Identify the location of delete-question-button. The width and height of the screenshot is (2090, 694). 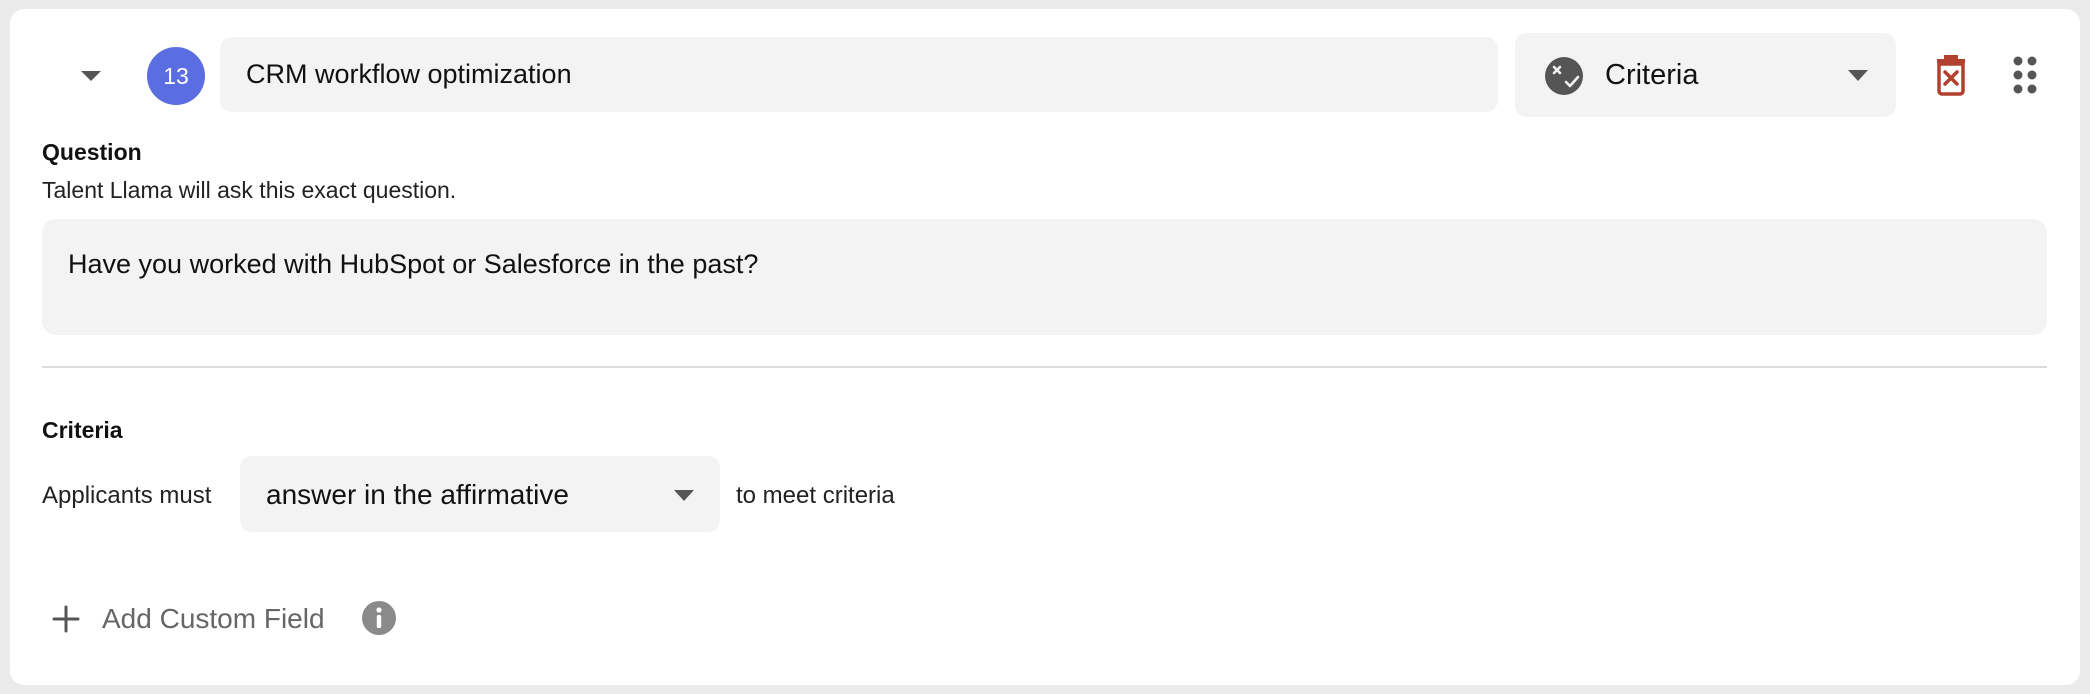
(1951, 74).